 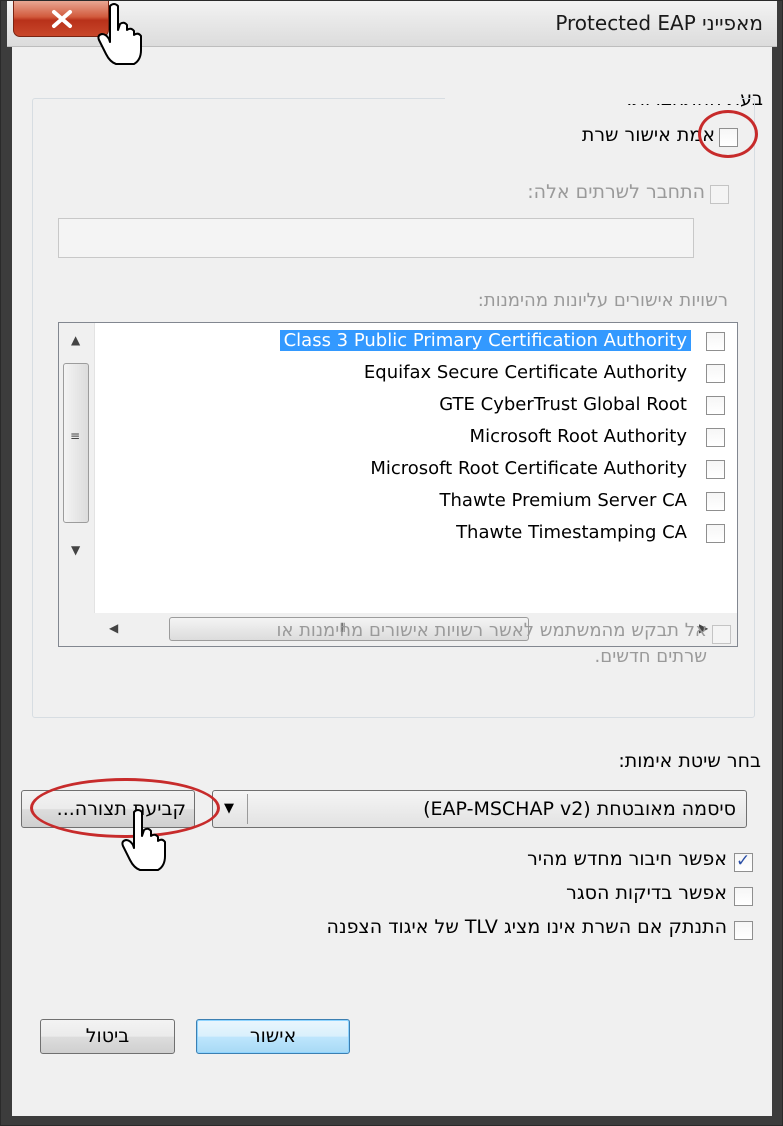 I want to click on chevron-down-icon: ▼, so click(x=229, y=808).